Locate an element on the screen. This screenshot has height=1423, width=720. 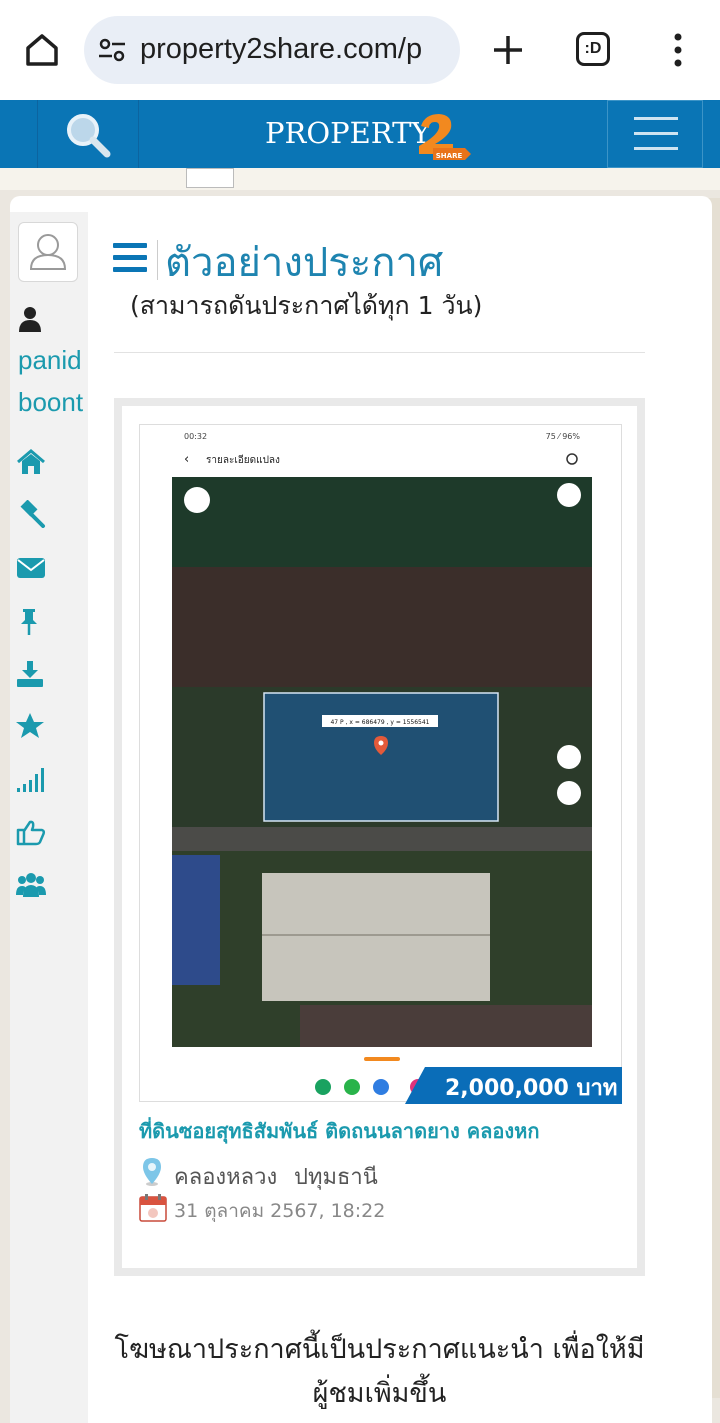
logo-2-icon: SHARE is located at coordinates (445, 137).